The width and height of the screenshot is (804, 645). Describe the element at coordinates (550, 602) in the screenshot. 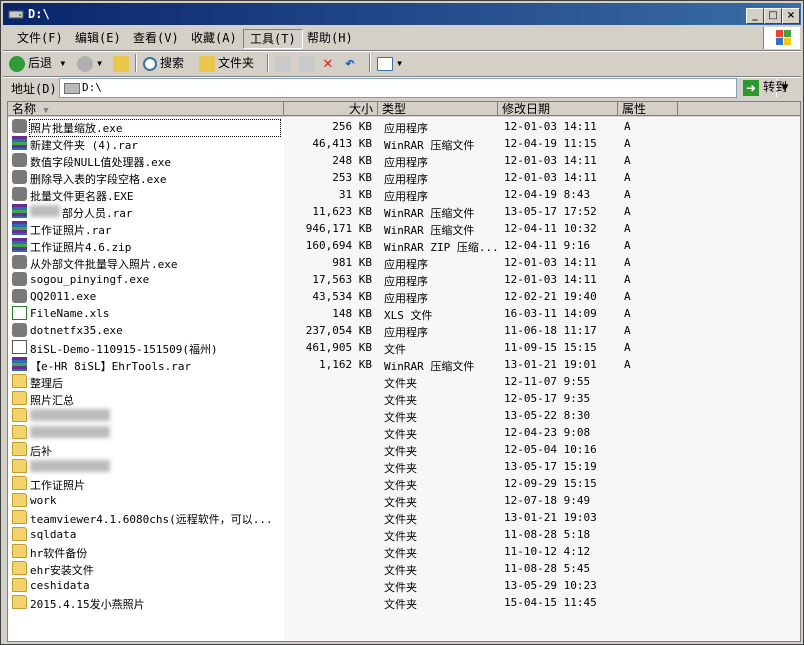

I see `file-date: 15-04-15 11:45` at that location.